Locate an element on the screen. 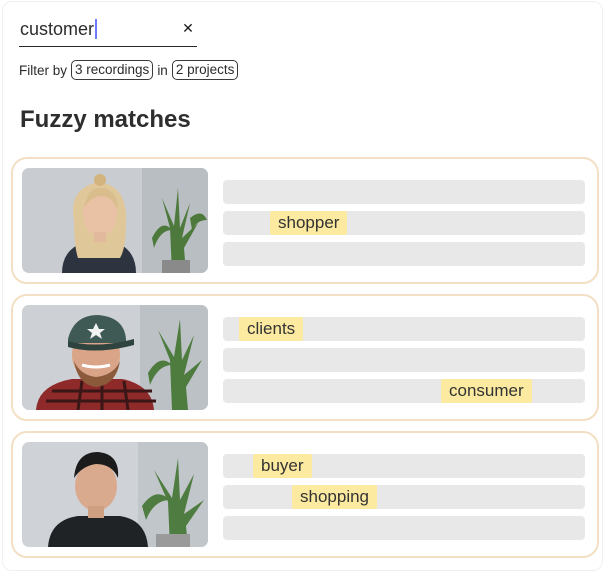 The height and width of the screenshot is (575, 606). filter-middle: in is located at coordinates (162, 70).